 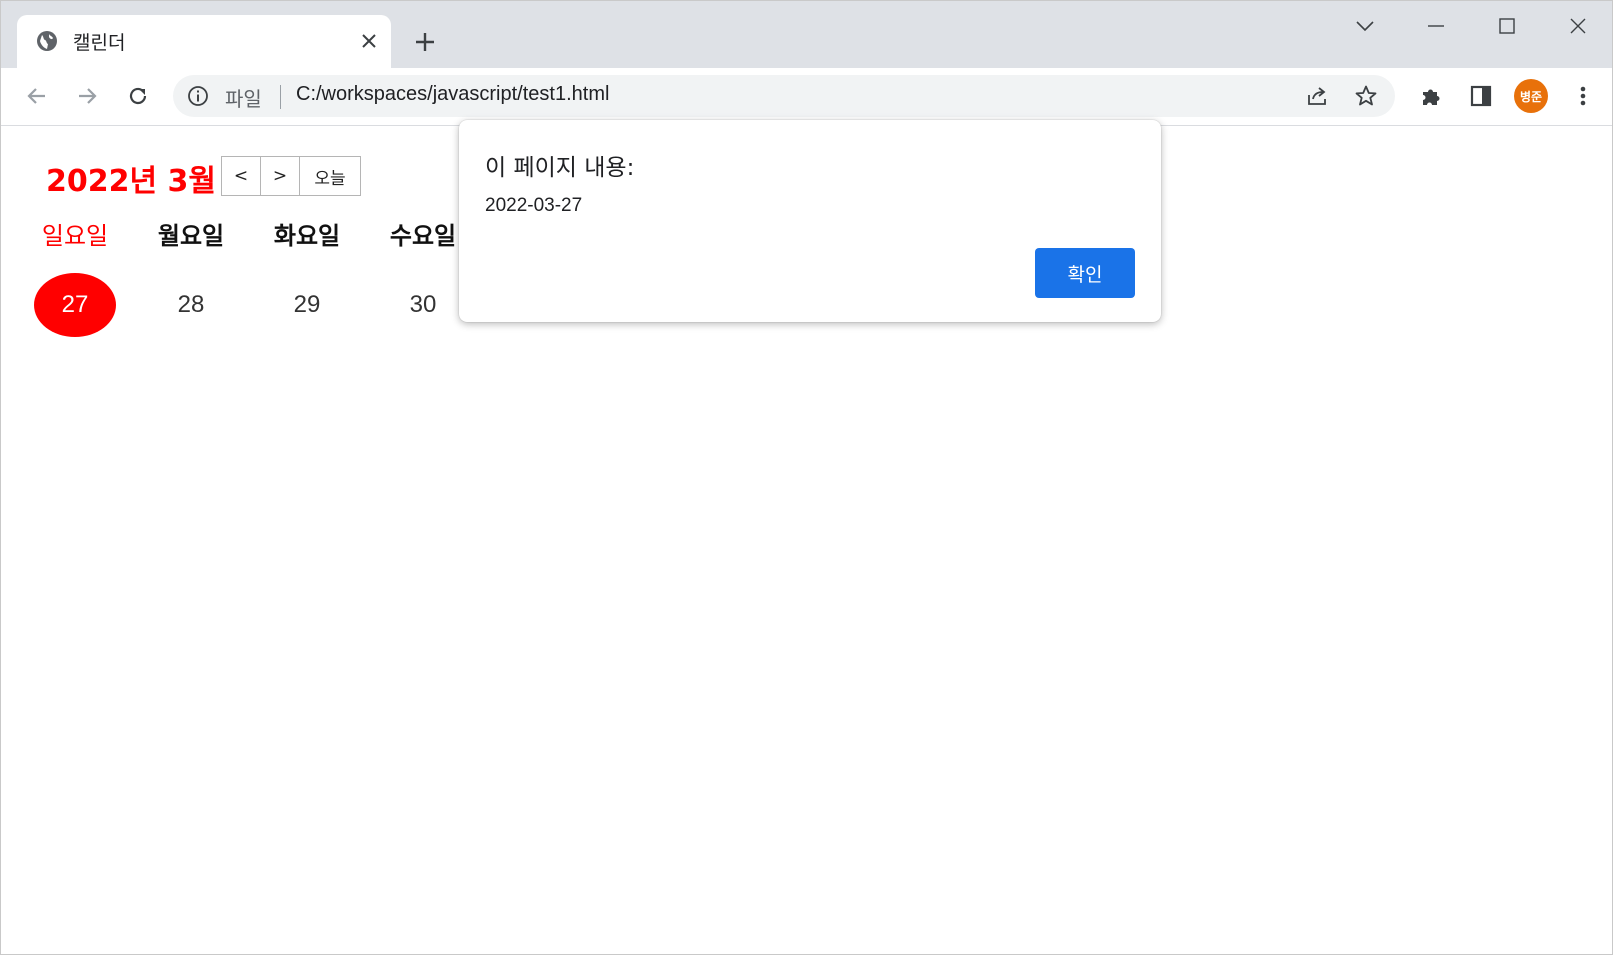 What do you see at coordinates (280, 97) in the screenshot?
I see `omnibox-divider` at bounding box center [280, 97].